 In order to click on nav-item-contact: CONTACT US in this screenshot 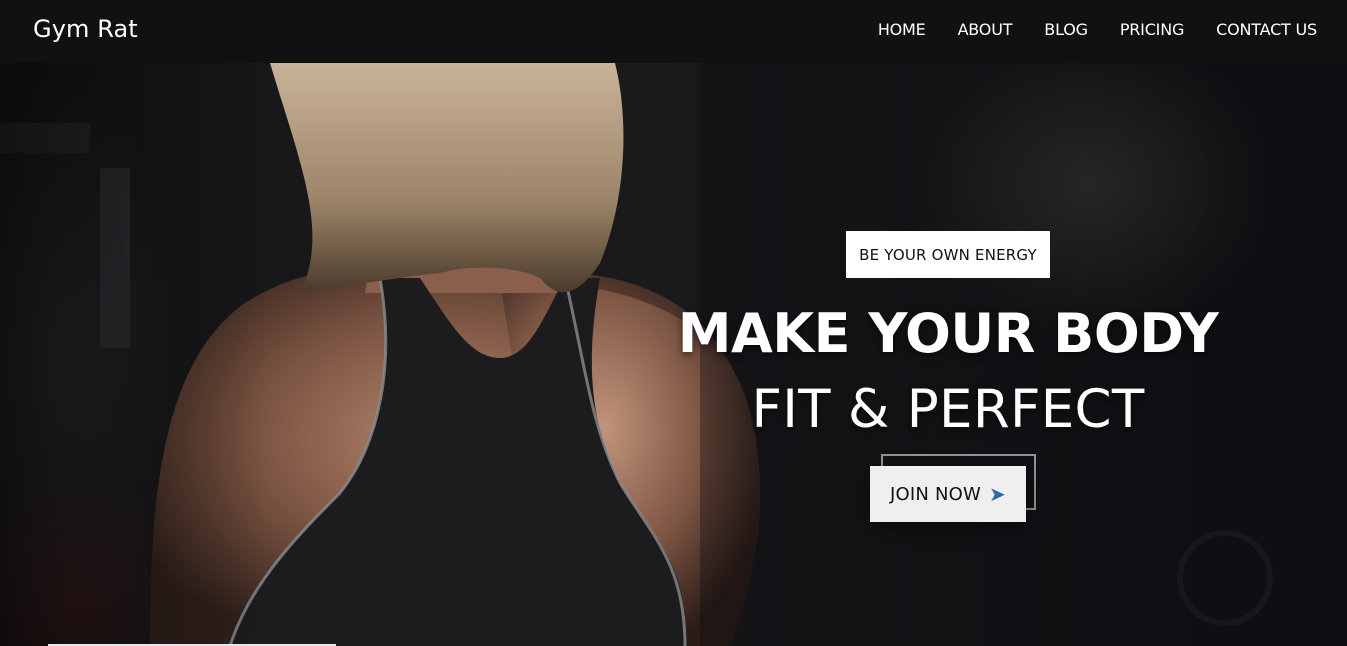, I will do `click(1266, 30)`.